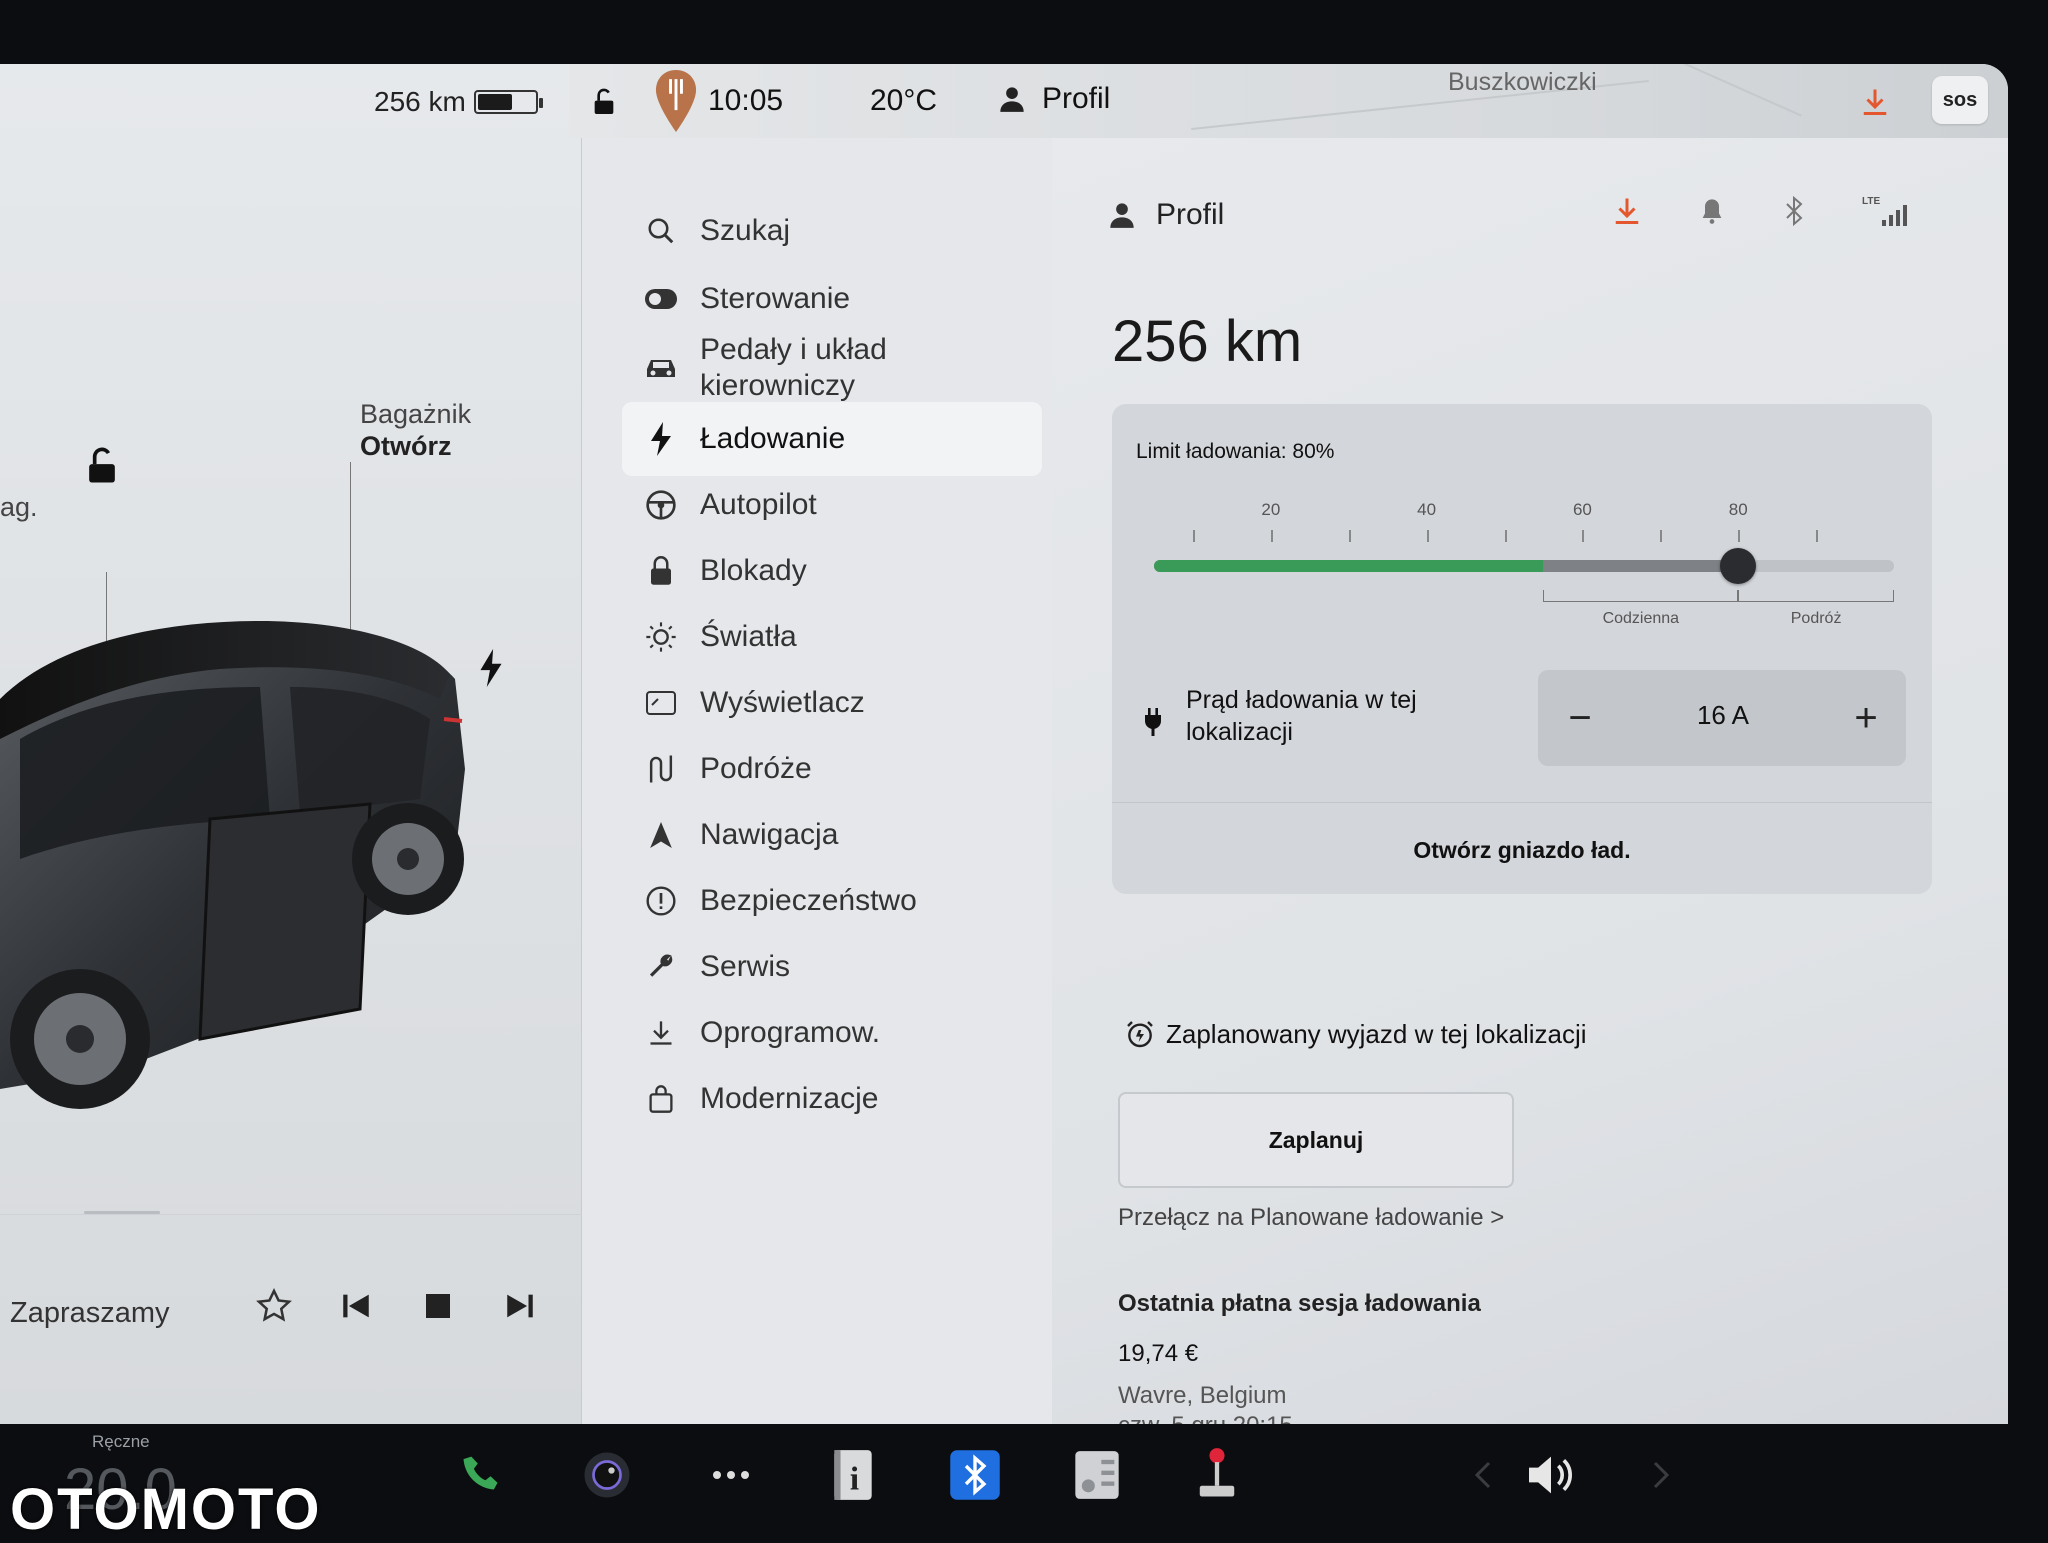 The height and width of the screenshot is (1543, 2048). I want to click on profile-header: Profil, so click(1166, 215).